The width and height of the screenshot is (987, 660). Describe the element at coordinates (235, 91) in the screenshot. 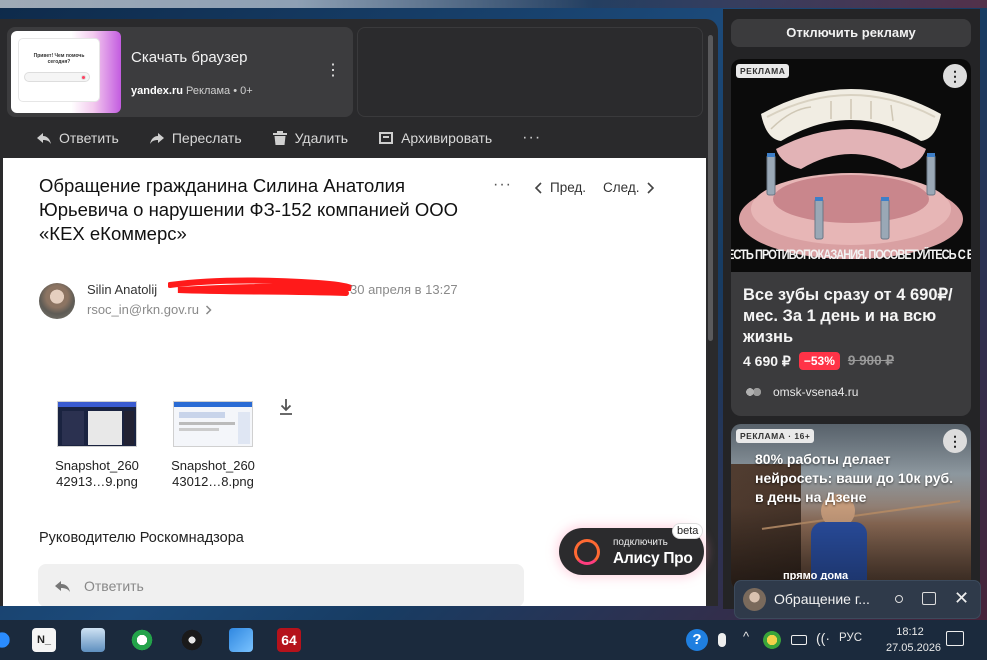

I see `ad-sep: •` at that location.